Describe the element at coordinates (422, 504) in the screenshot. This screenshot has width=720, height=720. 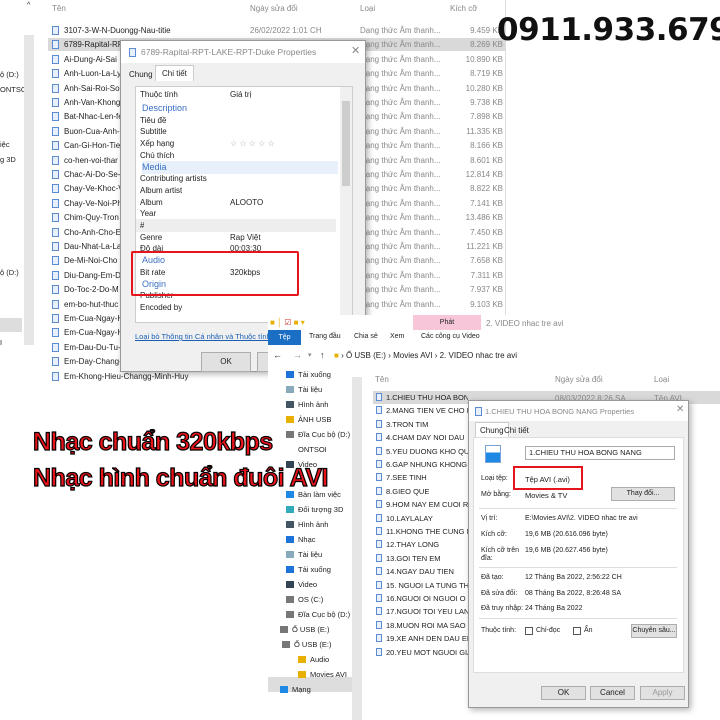
I see `video-file-row: 9.HOM NAY EM CUOI RO` at that location.